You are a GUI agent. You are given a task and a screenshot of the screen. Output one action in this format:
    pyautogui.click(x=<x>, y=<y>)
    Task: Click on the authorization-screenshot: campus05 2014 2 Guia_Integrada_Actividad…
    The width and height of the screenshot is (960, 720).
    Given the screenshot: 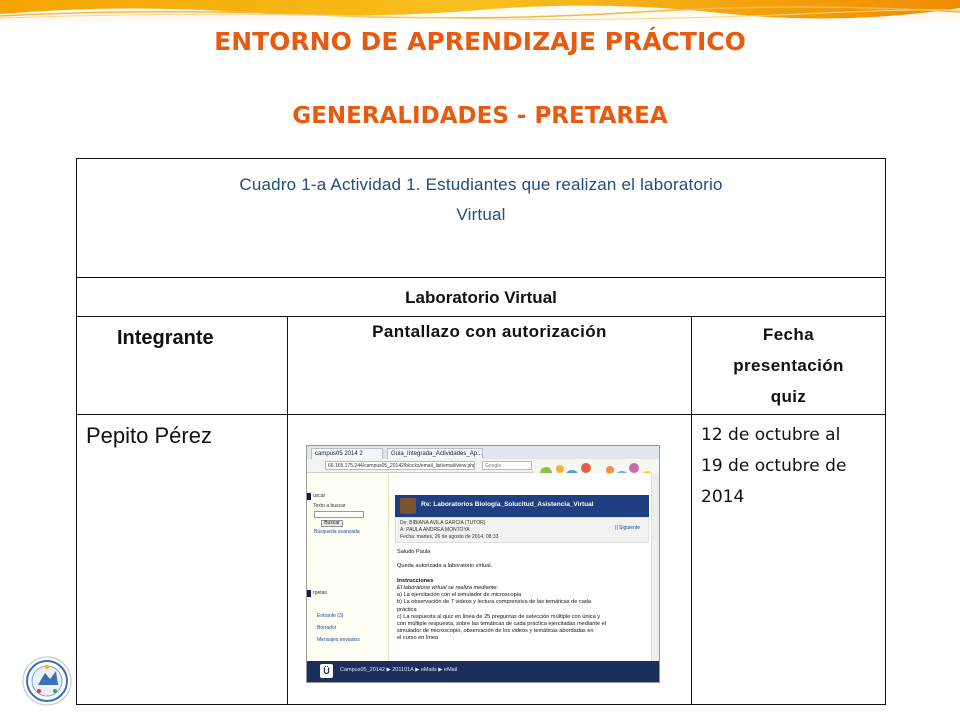 What is the action you would take?
    pyautogui.click(x=483, y=564)
    